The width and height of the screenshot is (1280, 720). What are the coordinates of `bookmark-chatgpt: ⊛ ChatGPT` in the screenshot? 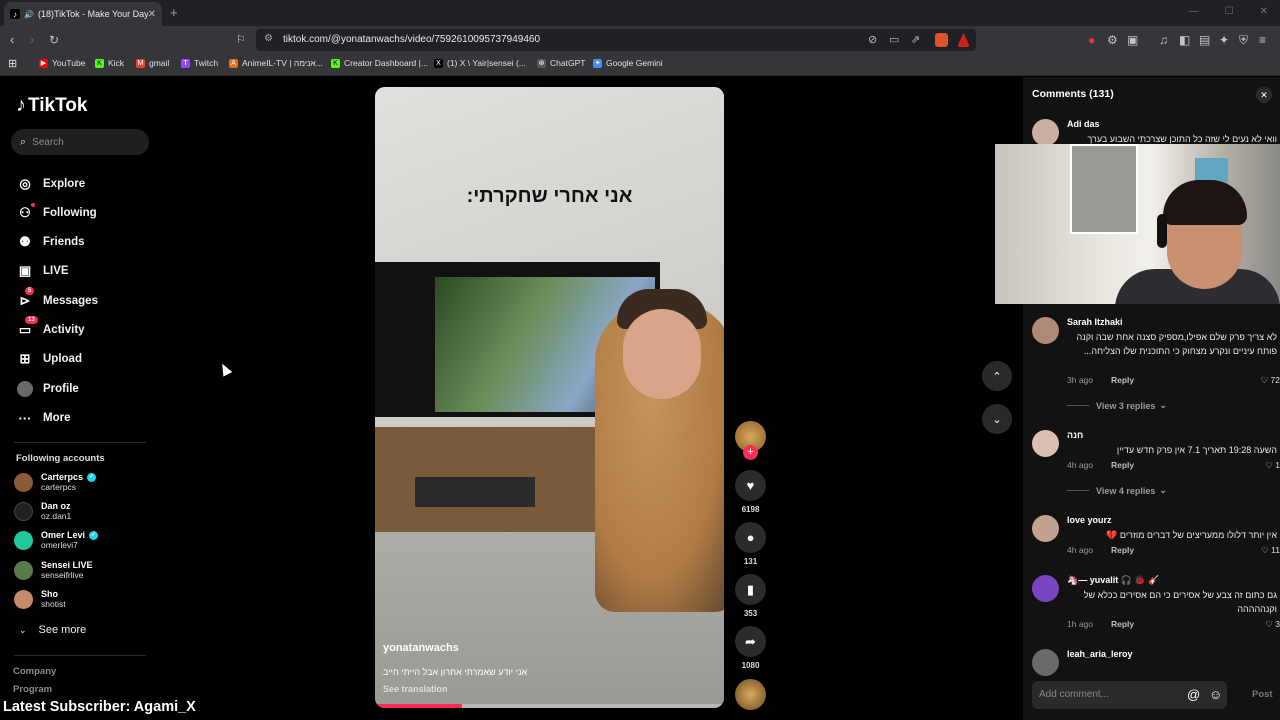 It's located at (561, 63).